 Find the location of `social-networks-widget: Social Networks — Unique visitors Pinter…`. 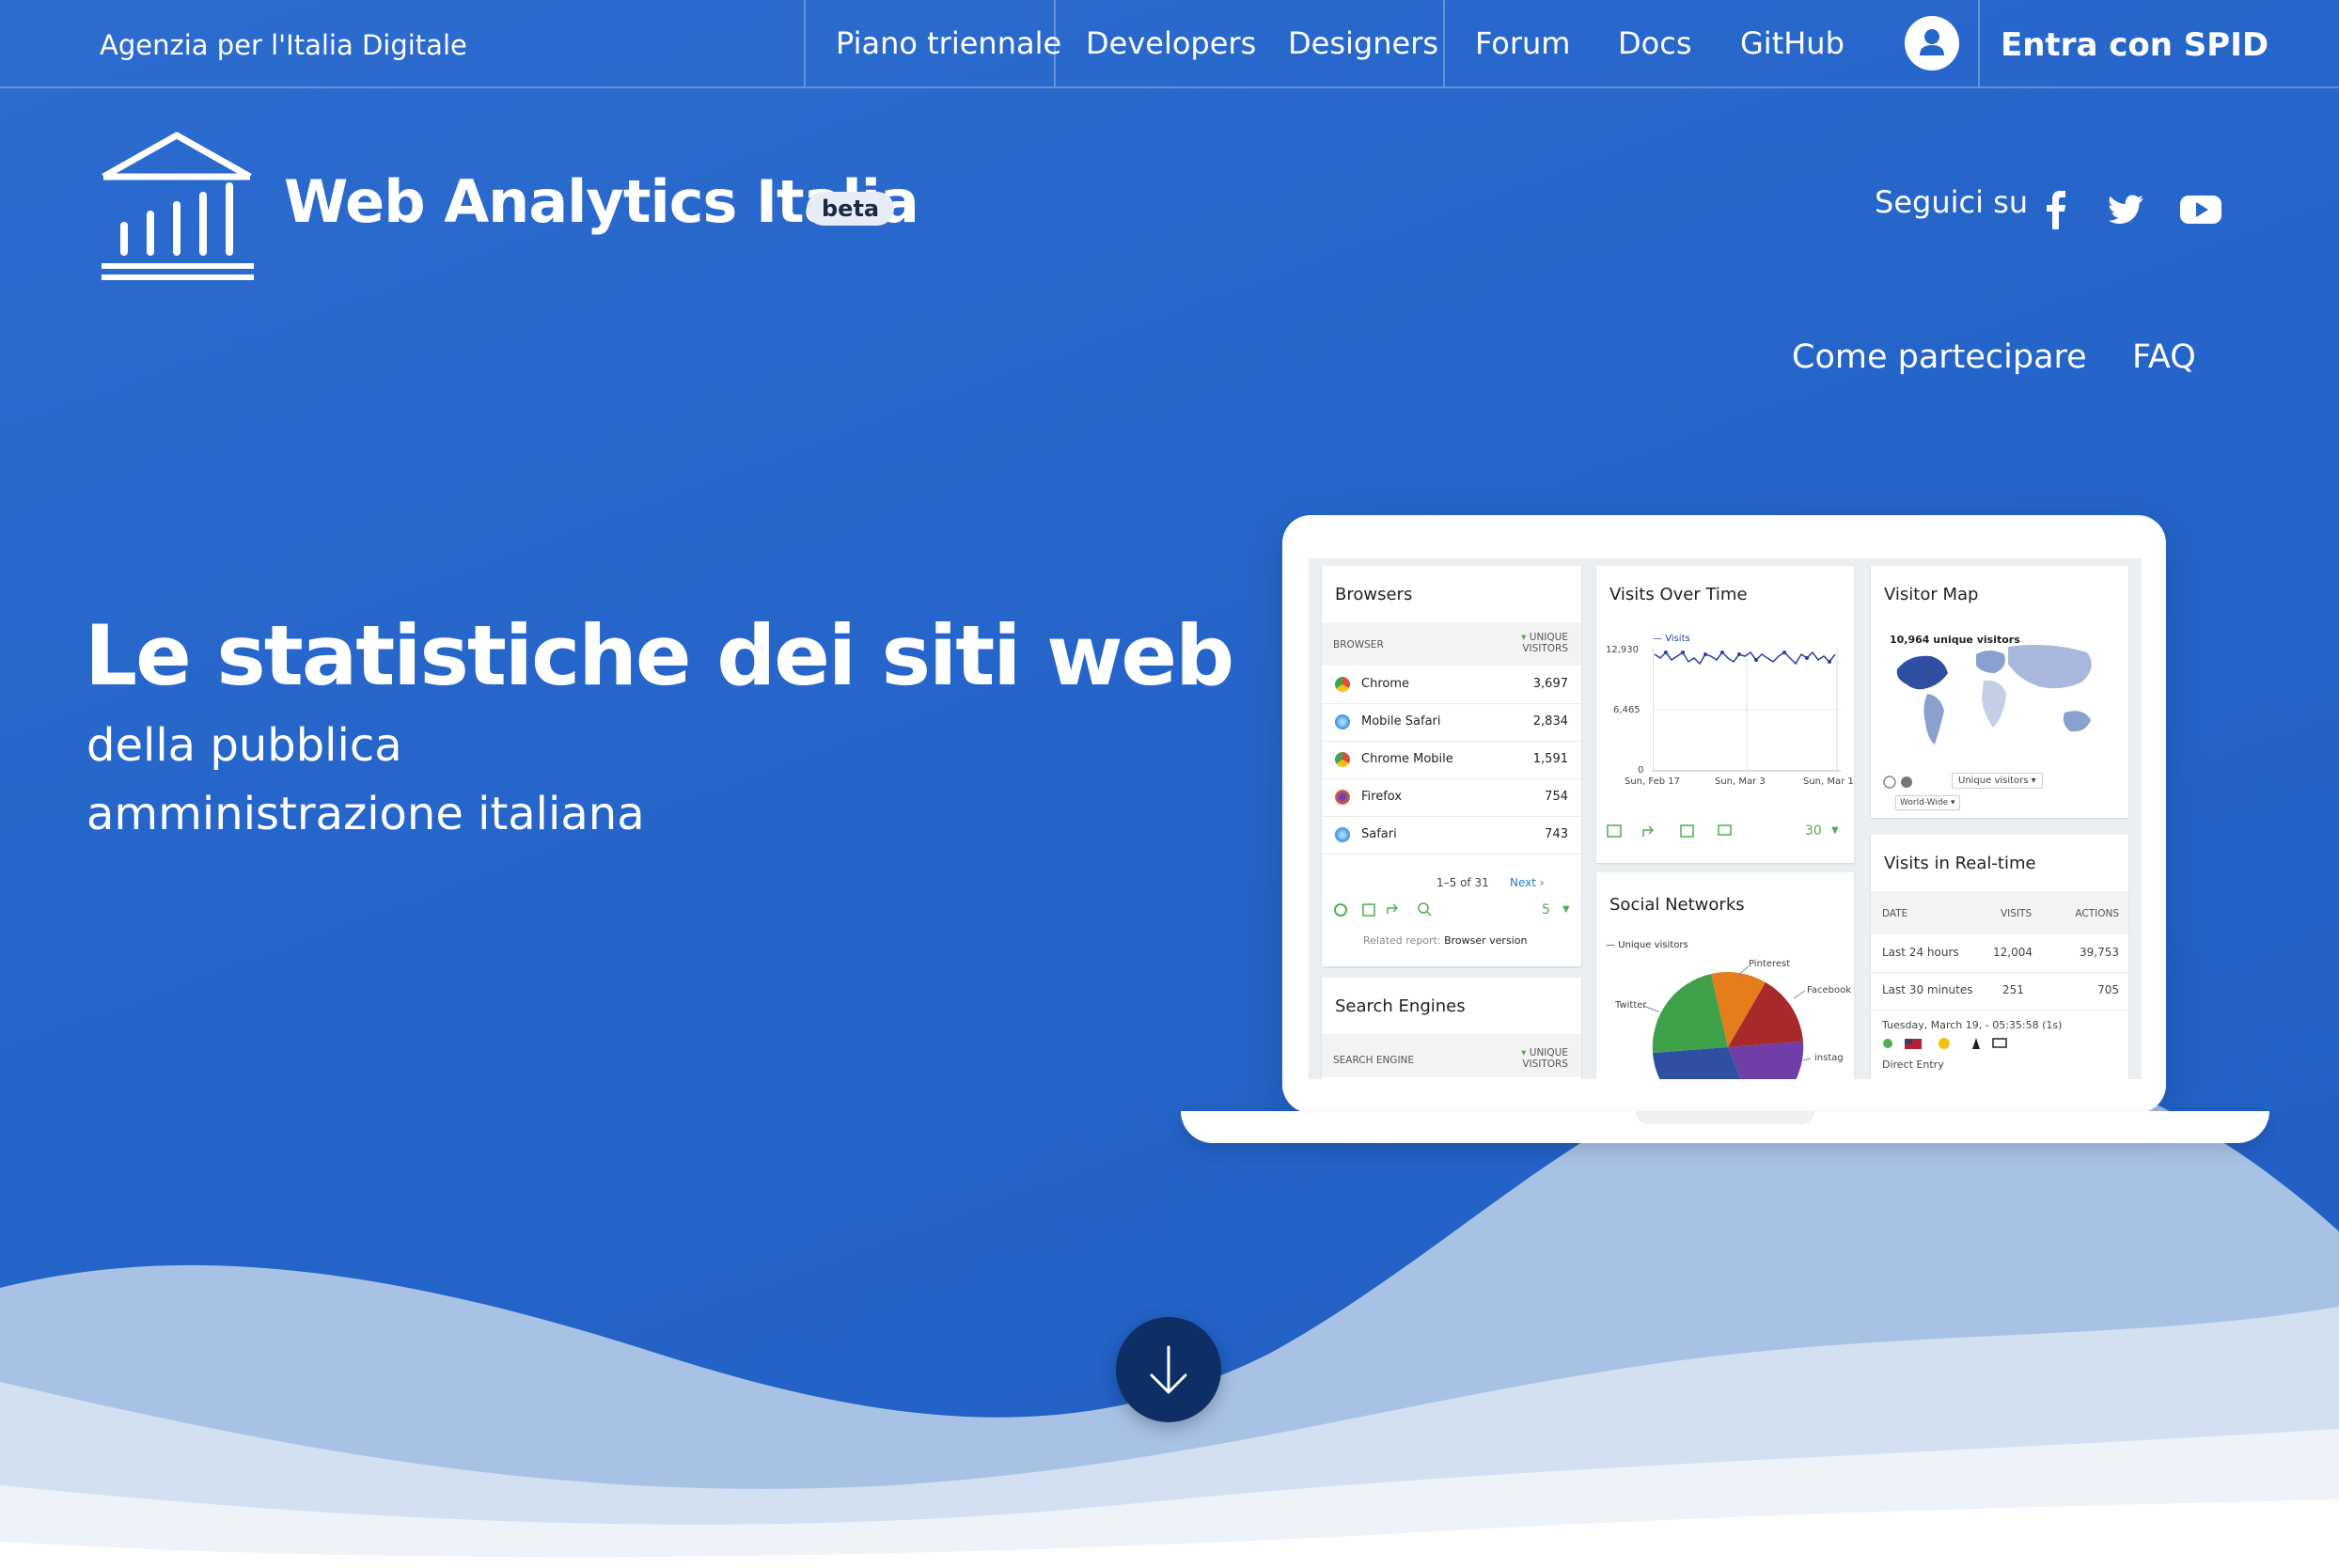

social-networks-widget: Social Networks — Unique visitors Pinter… is located at coordinates (1725, 975).